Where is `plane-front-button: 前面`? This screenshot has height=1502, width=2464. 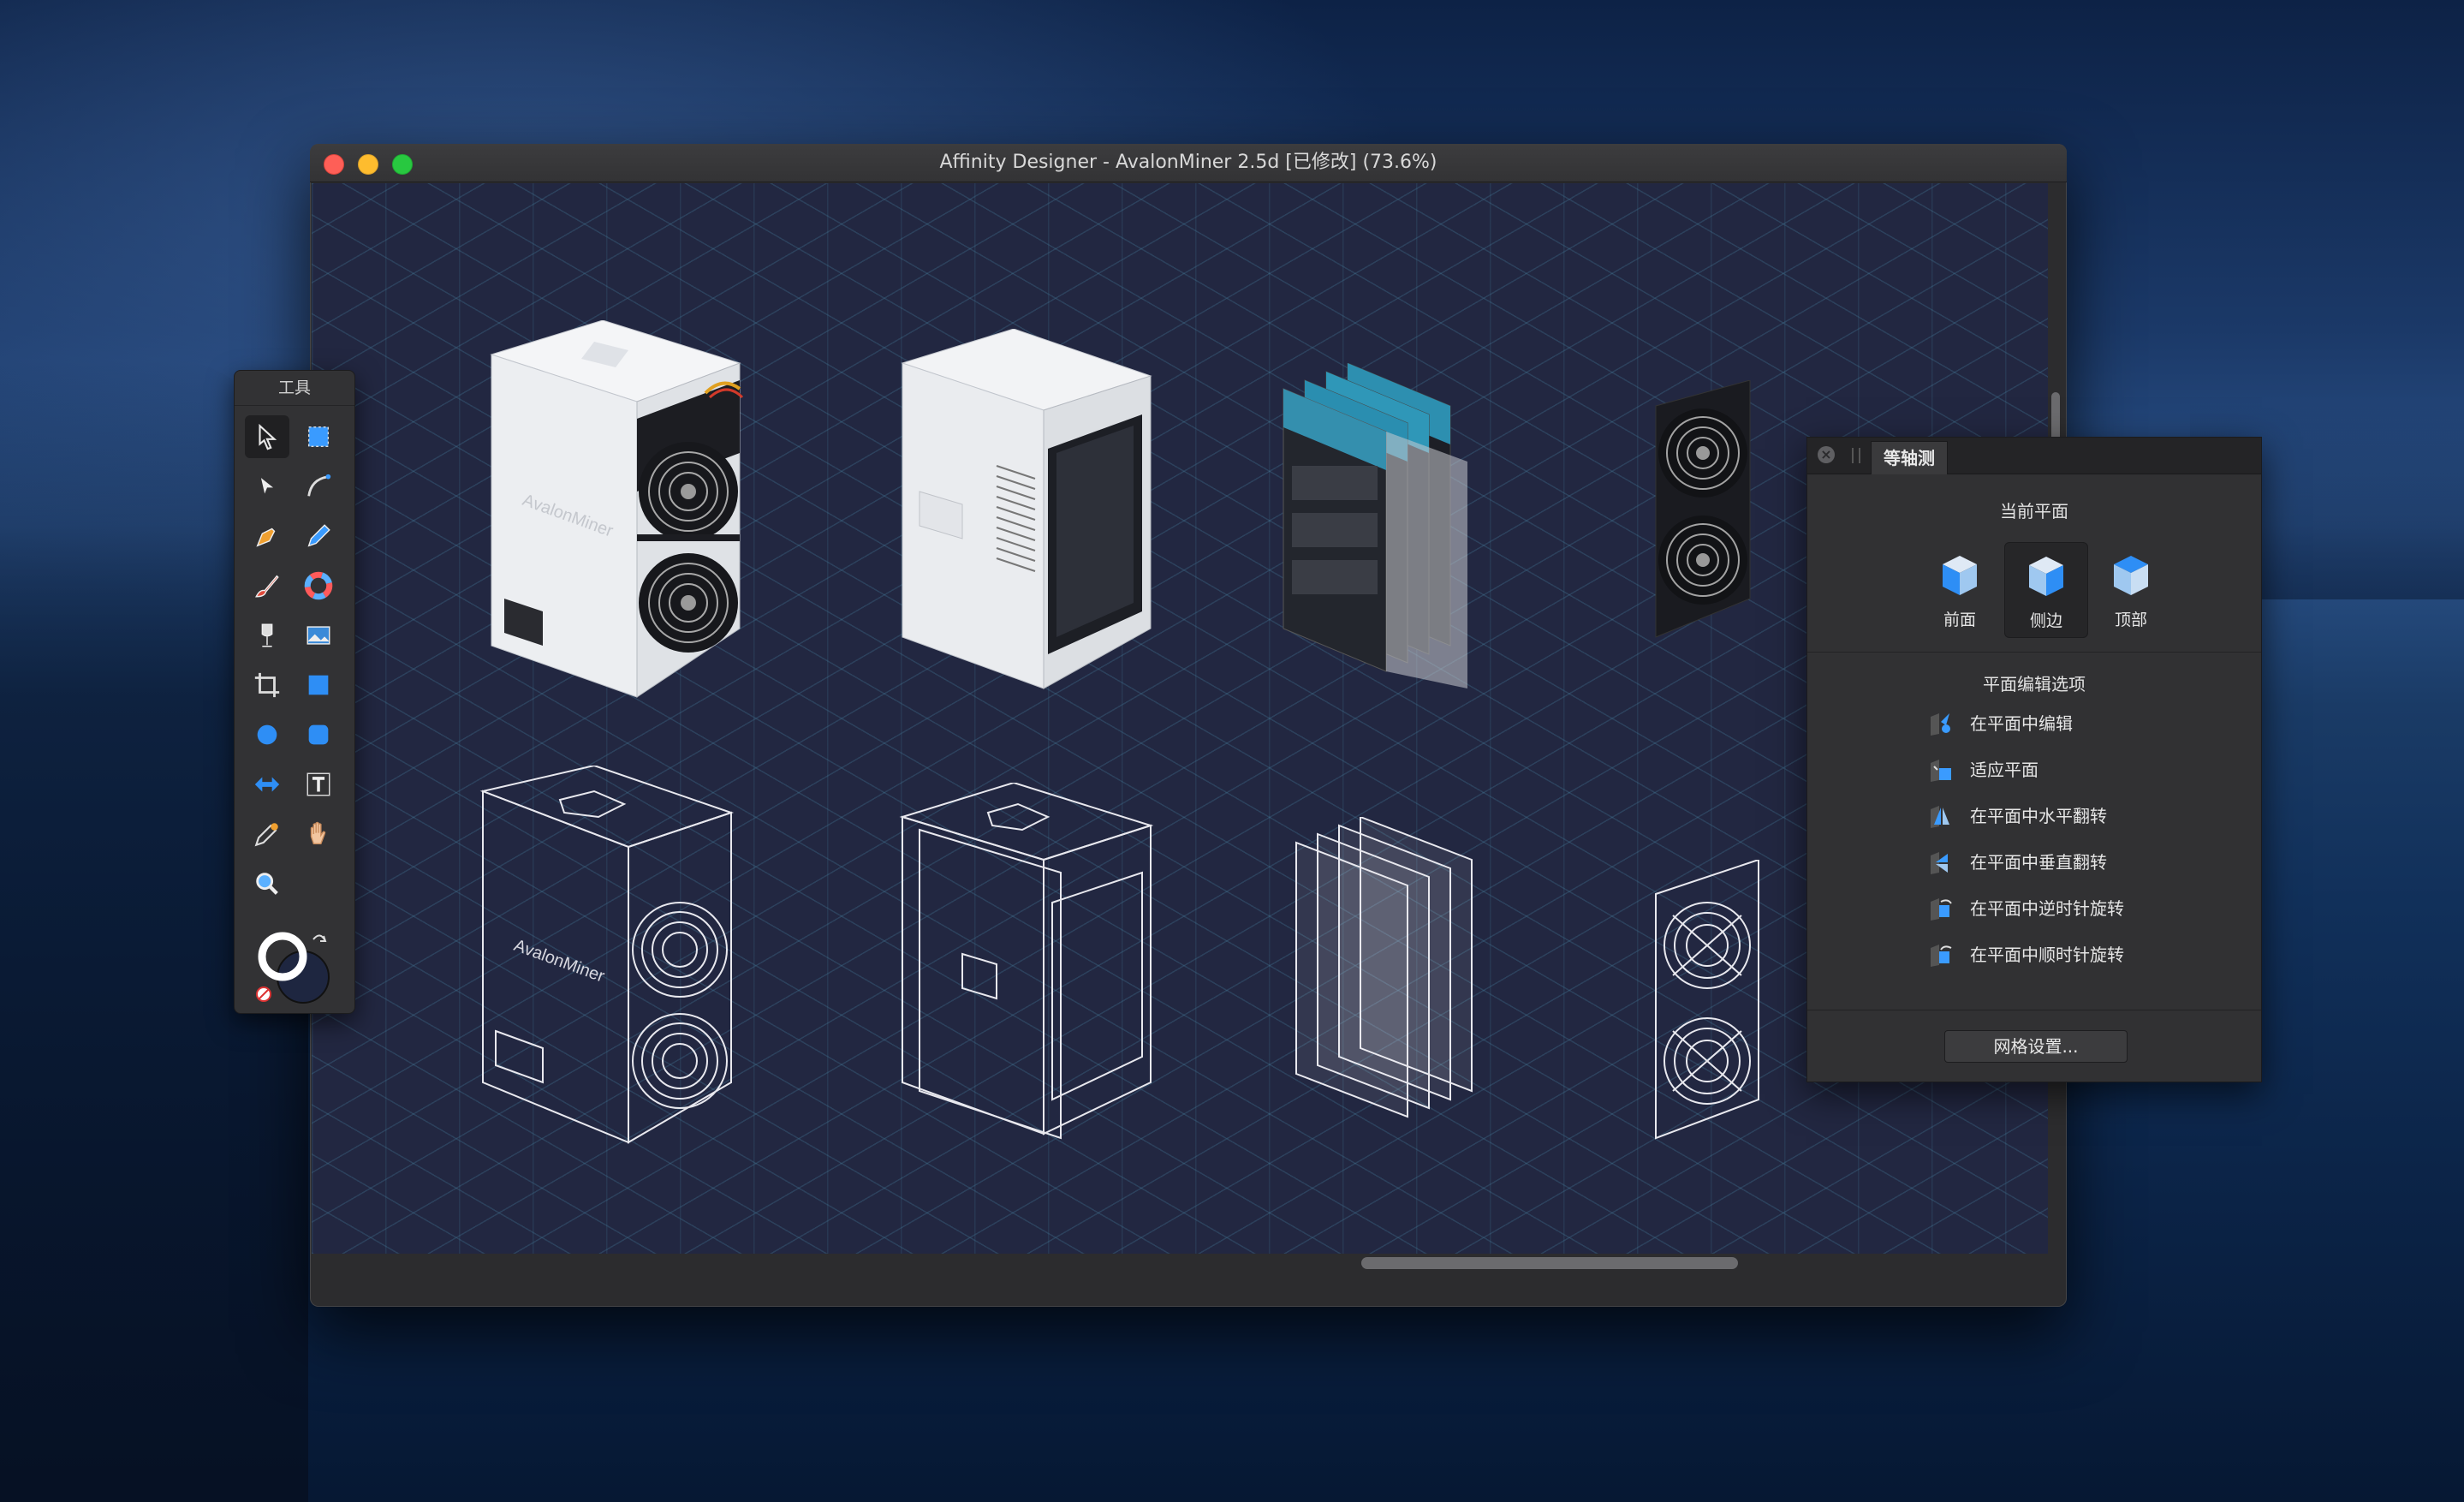 plane-front-button: 前面 is located at coordinates (1960, 589).